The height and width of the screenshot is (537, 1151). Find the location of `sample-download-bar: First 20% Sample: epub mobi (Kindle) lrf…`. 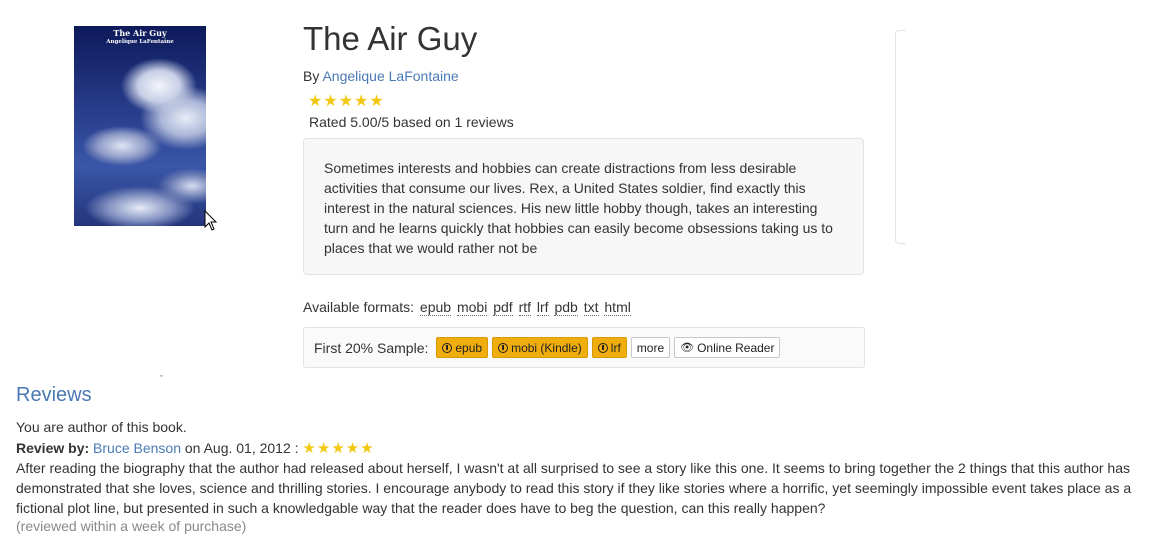

sample-download-bar: First 20% Sample: epub mobi (Kindle) lrf… is located at coordinates (584, 347).